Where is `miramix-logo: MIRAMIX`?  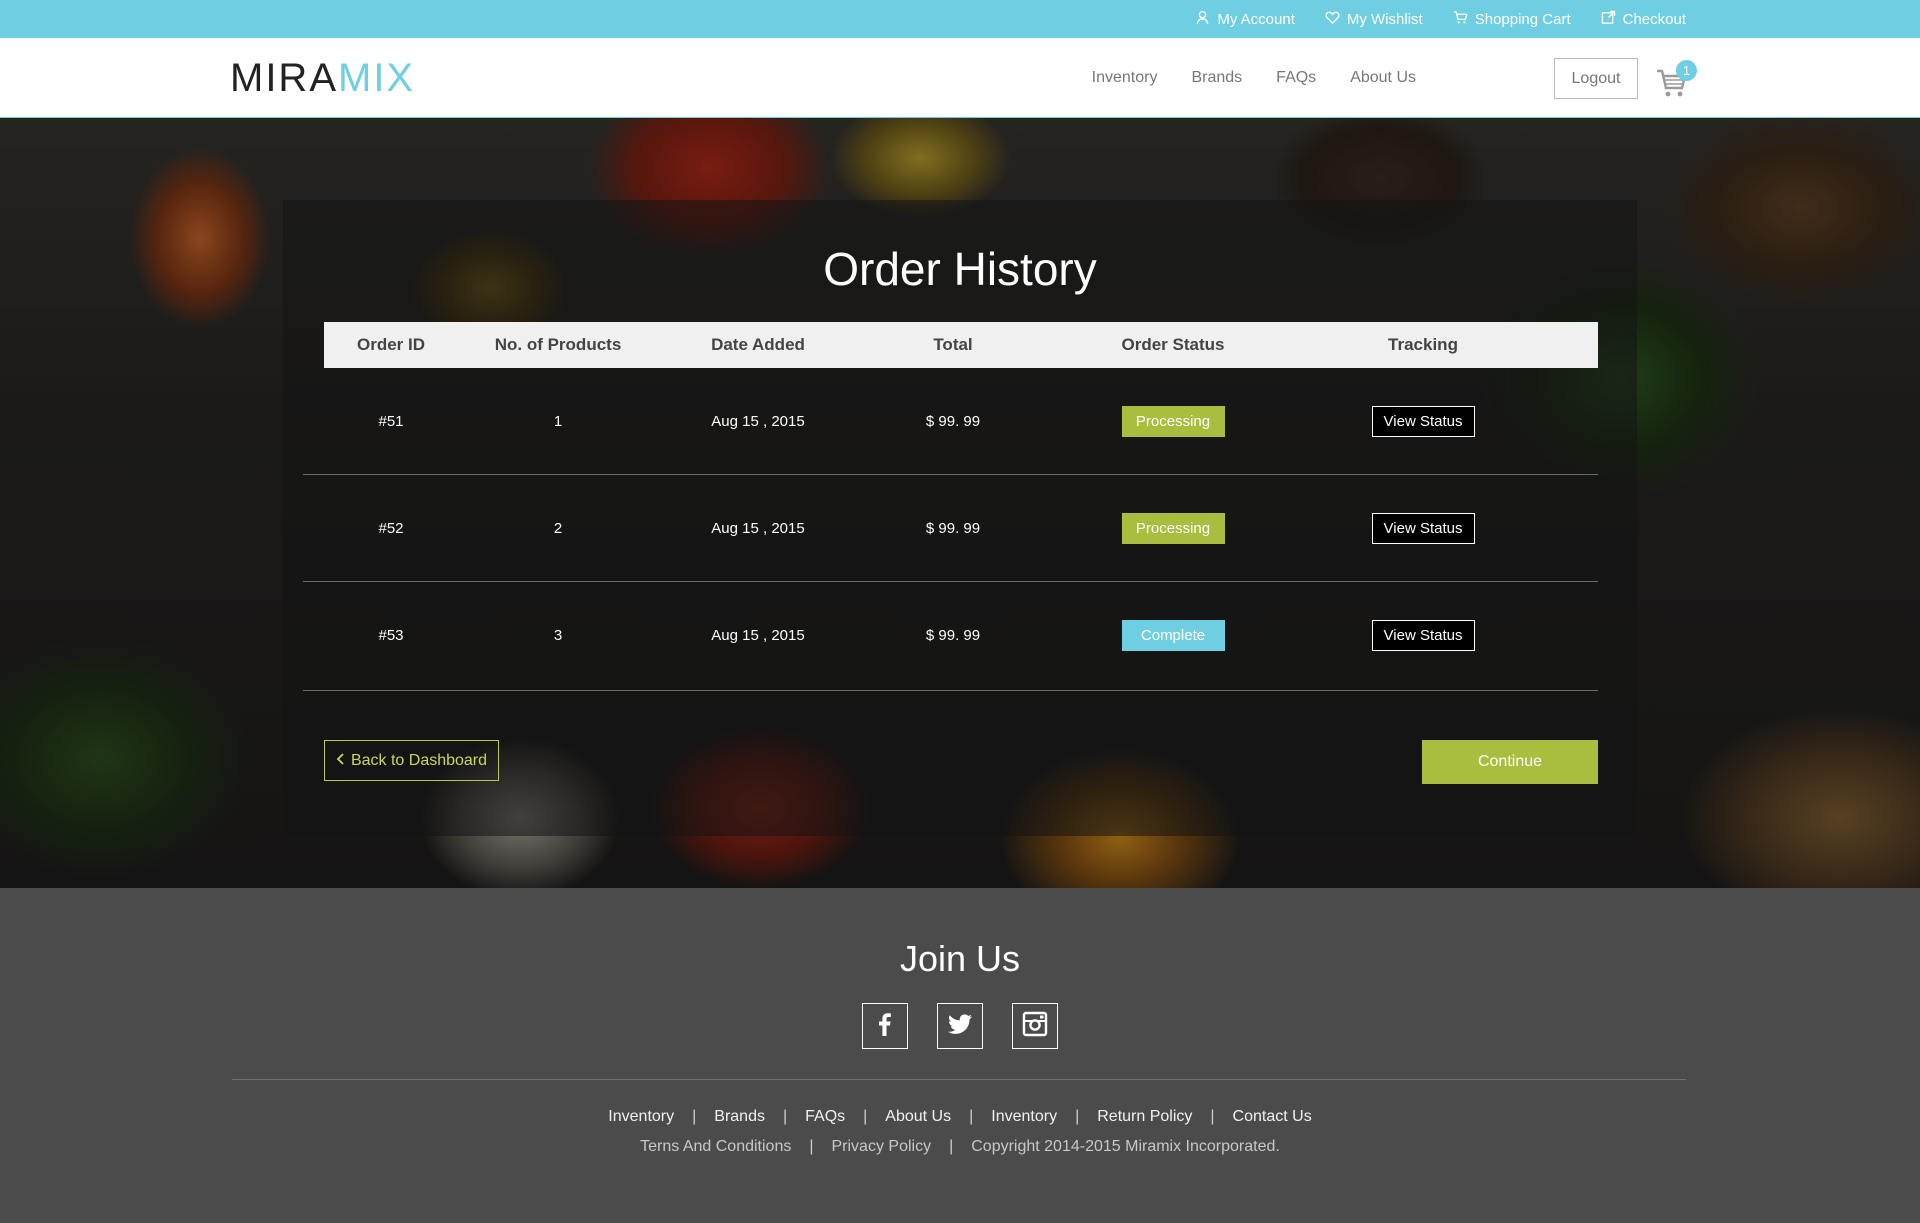 miramix-logo: MIRAMIX is located at coordinates (322, 78).